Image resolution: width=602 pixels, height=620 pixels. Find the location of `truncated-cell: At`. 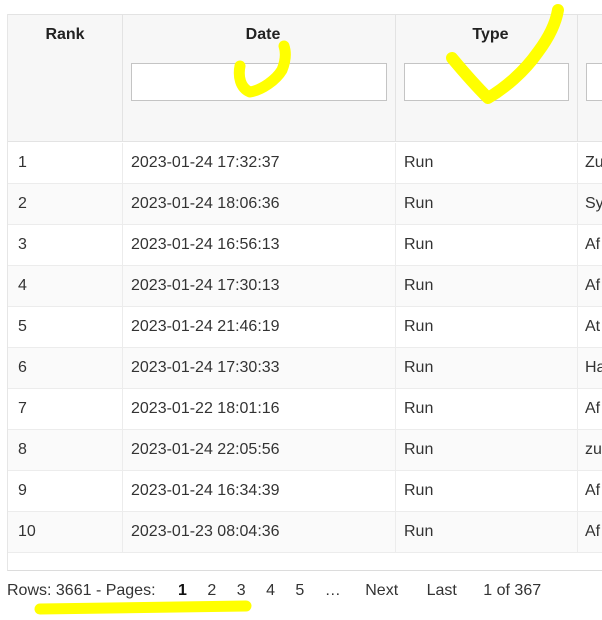

truncated-cell: At is located at coordinates (593, 326).